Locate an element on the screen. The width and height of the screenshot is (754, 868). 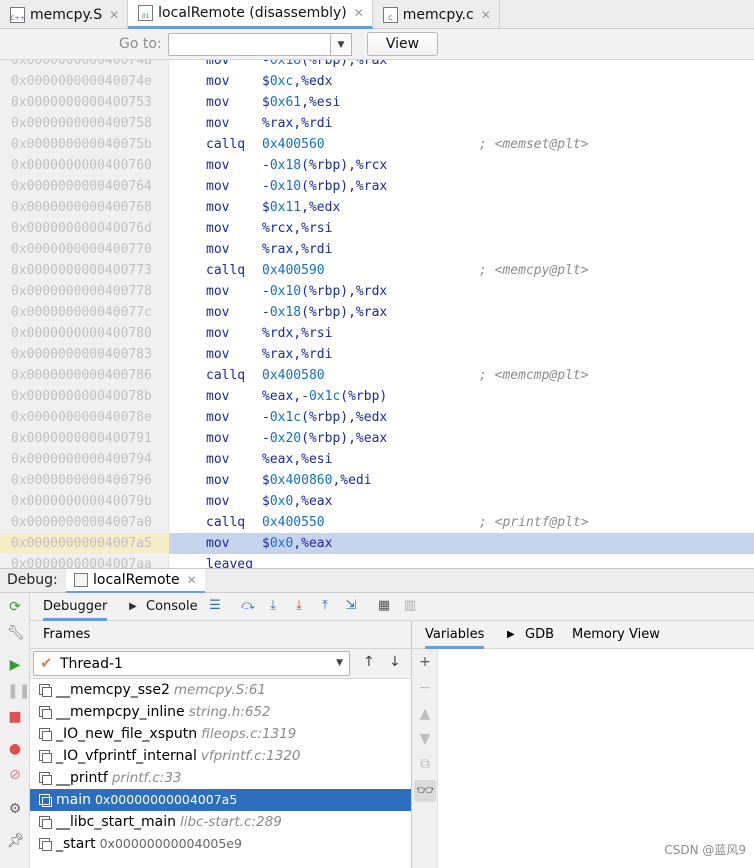
disassembly-line: 0x000000000040074a mov -0x18(%rbp),%rax is located at coordinates (377, 65).